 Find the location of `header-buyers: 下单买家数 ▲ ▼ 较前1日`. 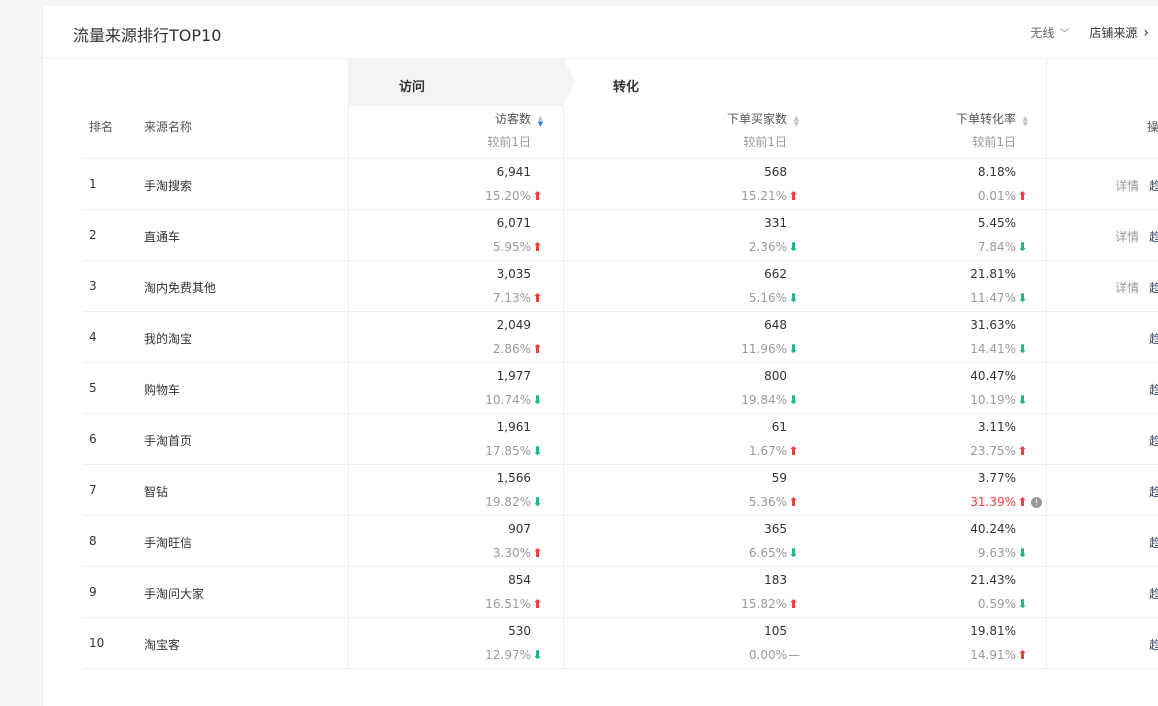

header-buyers: 下单买家数 ▲ ▼ 较前1日 is located at coordinates (763, 130).